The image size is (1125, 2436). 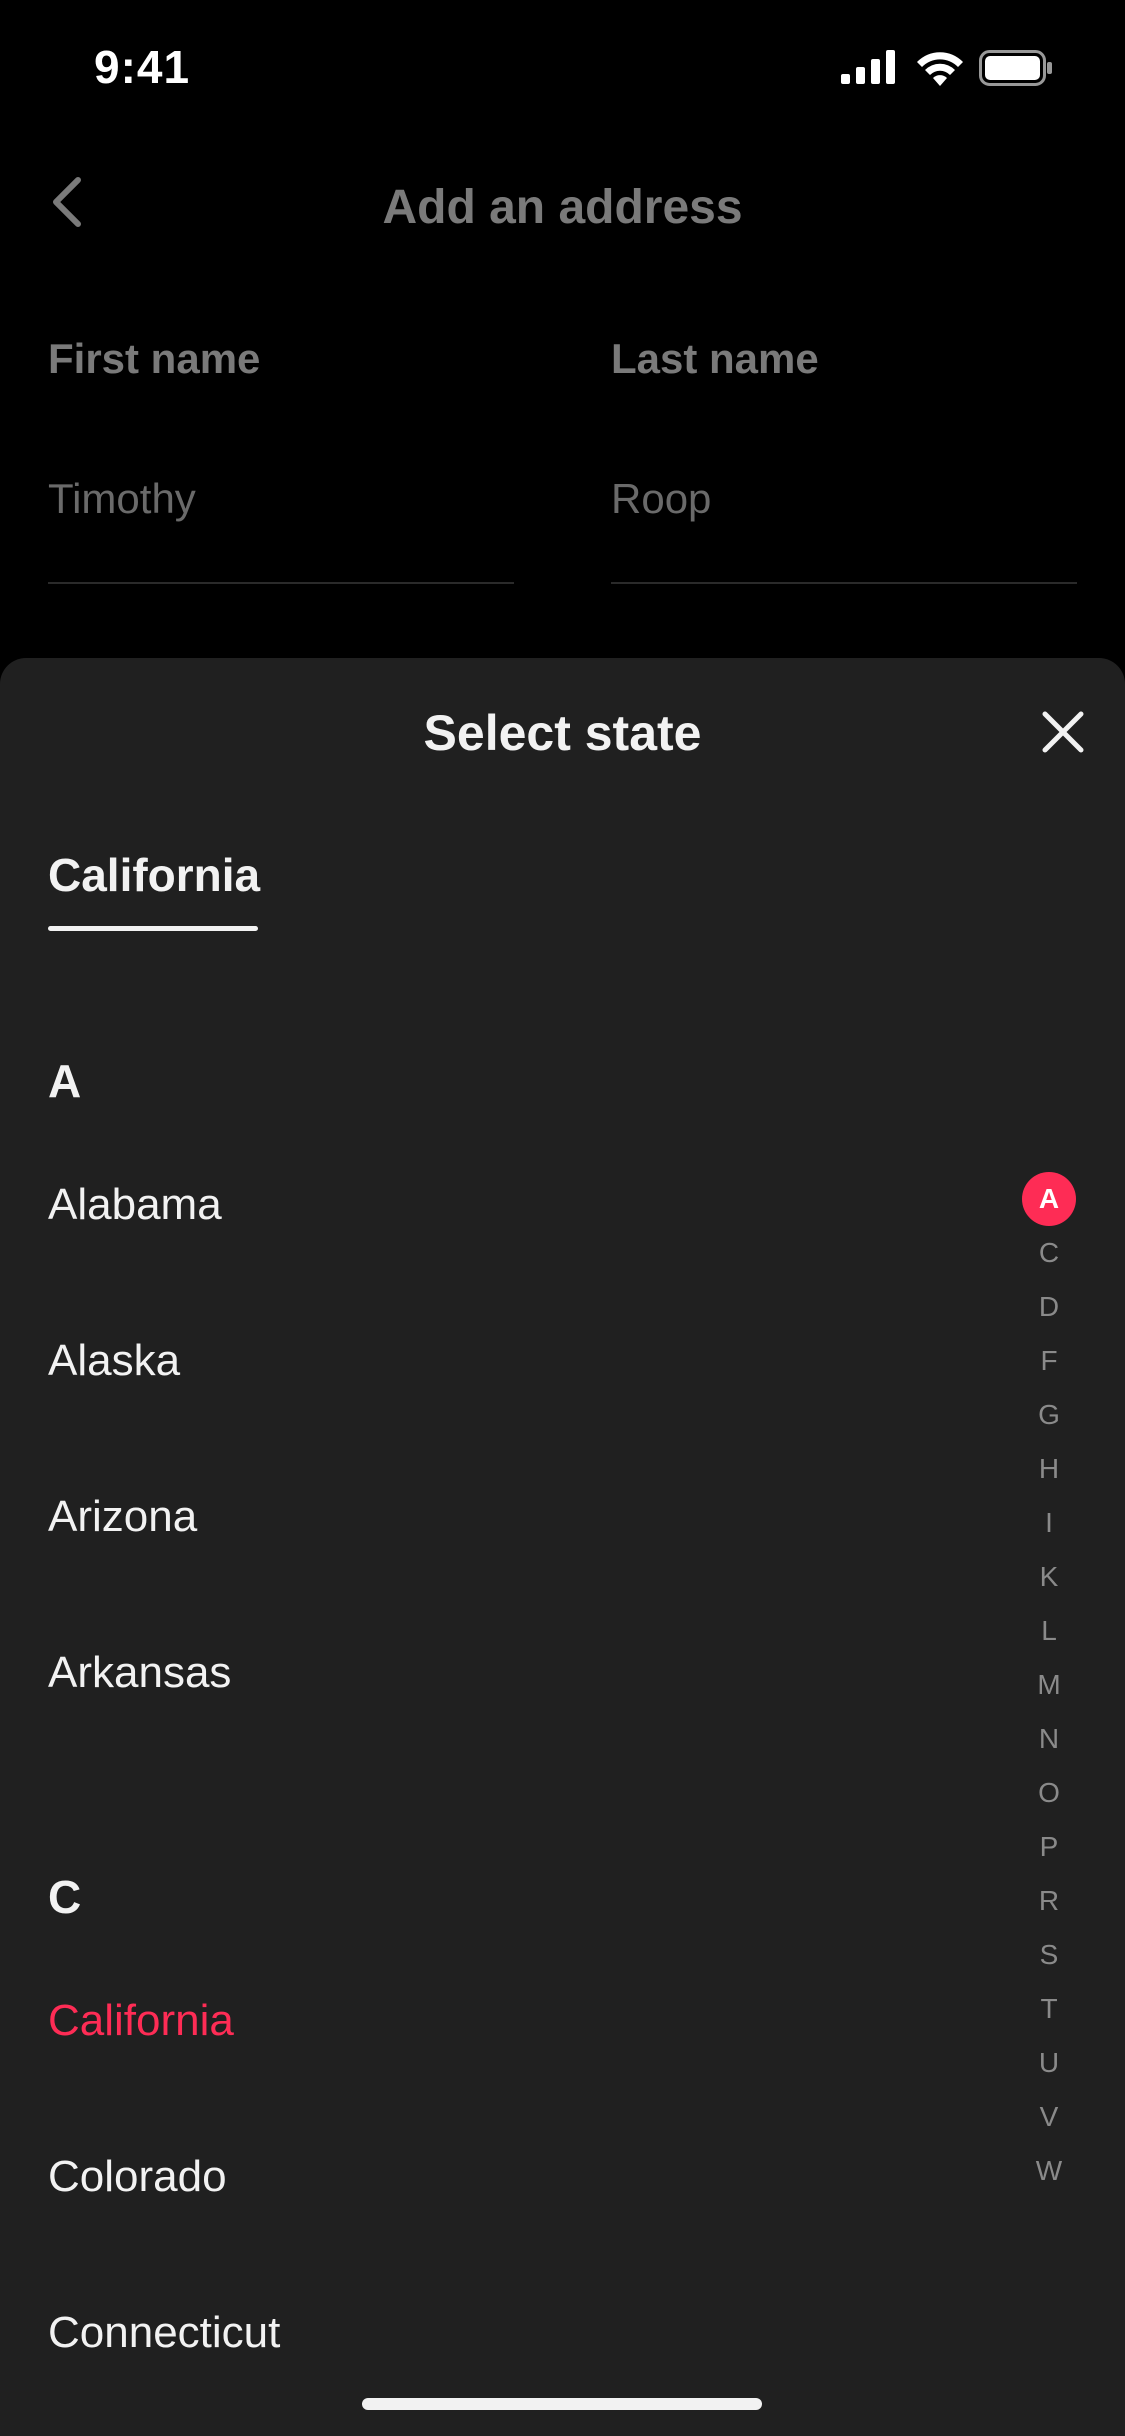 I want to click on index-letter-o: O, so click(x=1049, y=1793).